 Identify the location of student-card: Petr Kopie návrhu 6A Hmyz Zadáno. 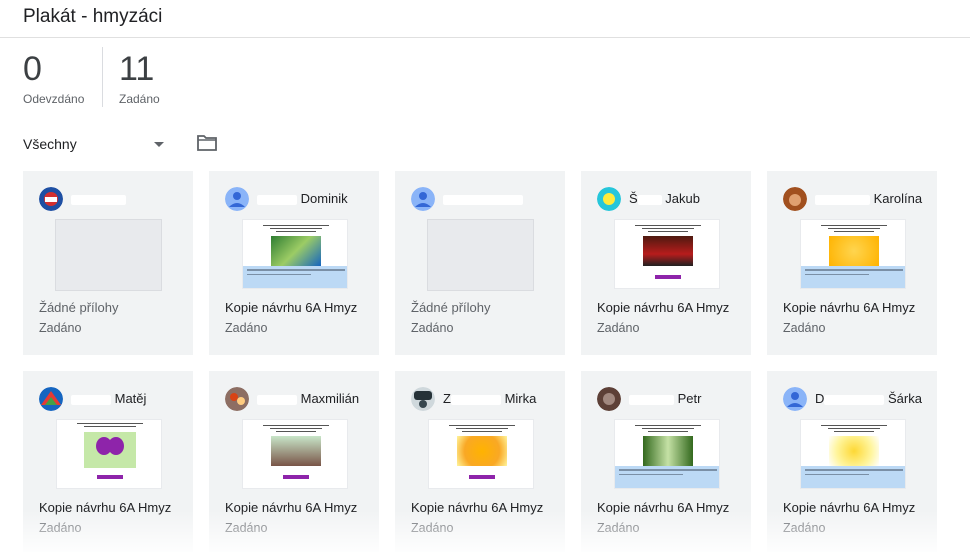
(666, 461).